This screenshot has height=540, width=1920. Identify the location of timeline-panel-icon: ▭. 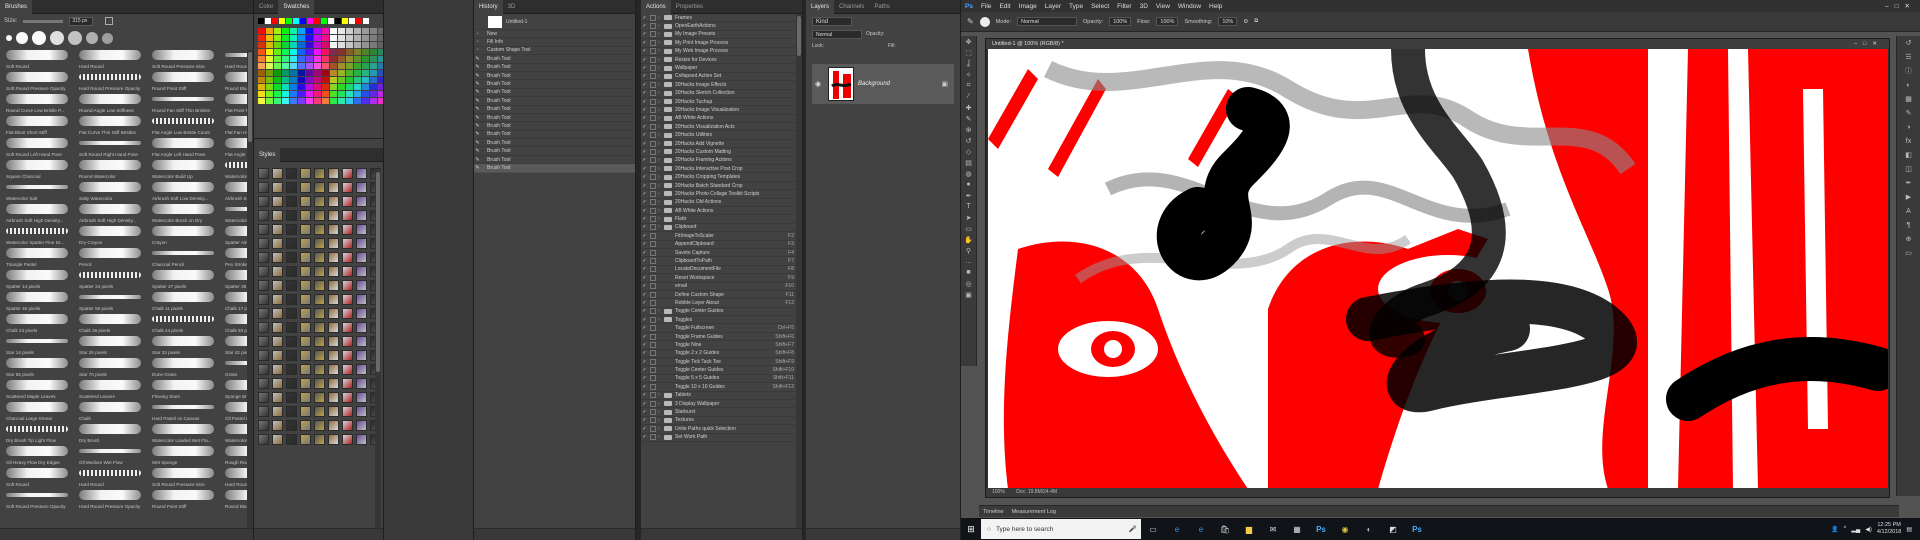
(1908, 253).